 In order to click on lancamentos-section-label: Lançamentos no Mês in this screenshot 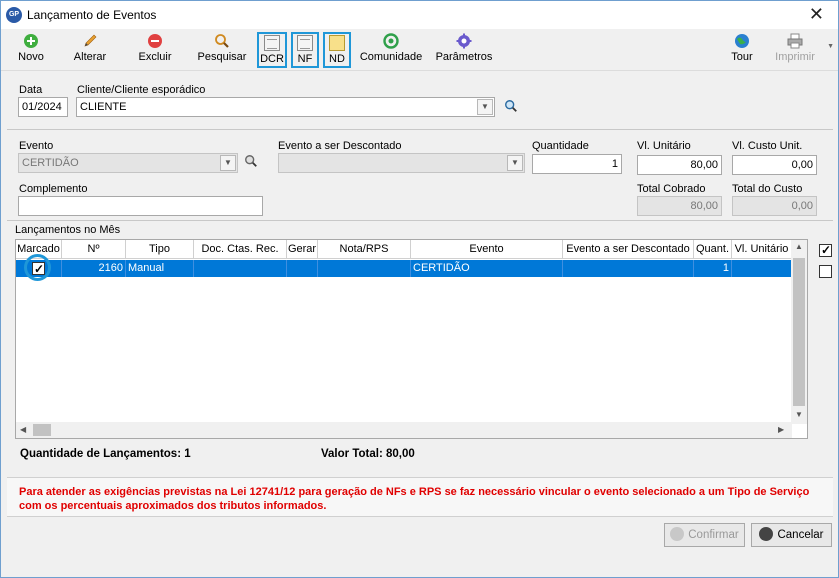, I will do `click(68, 230)`.